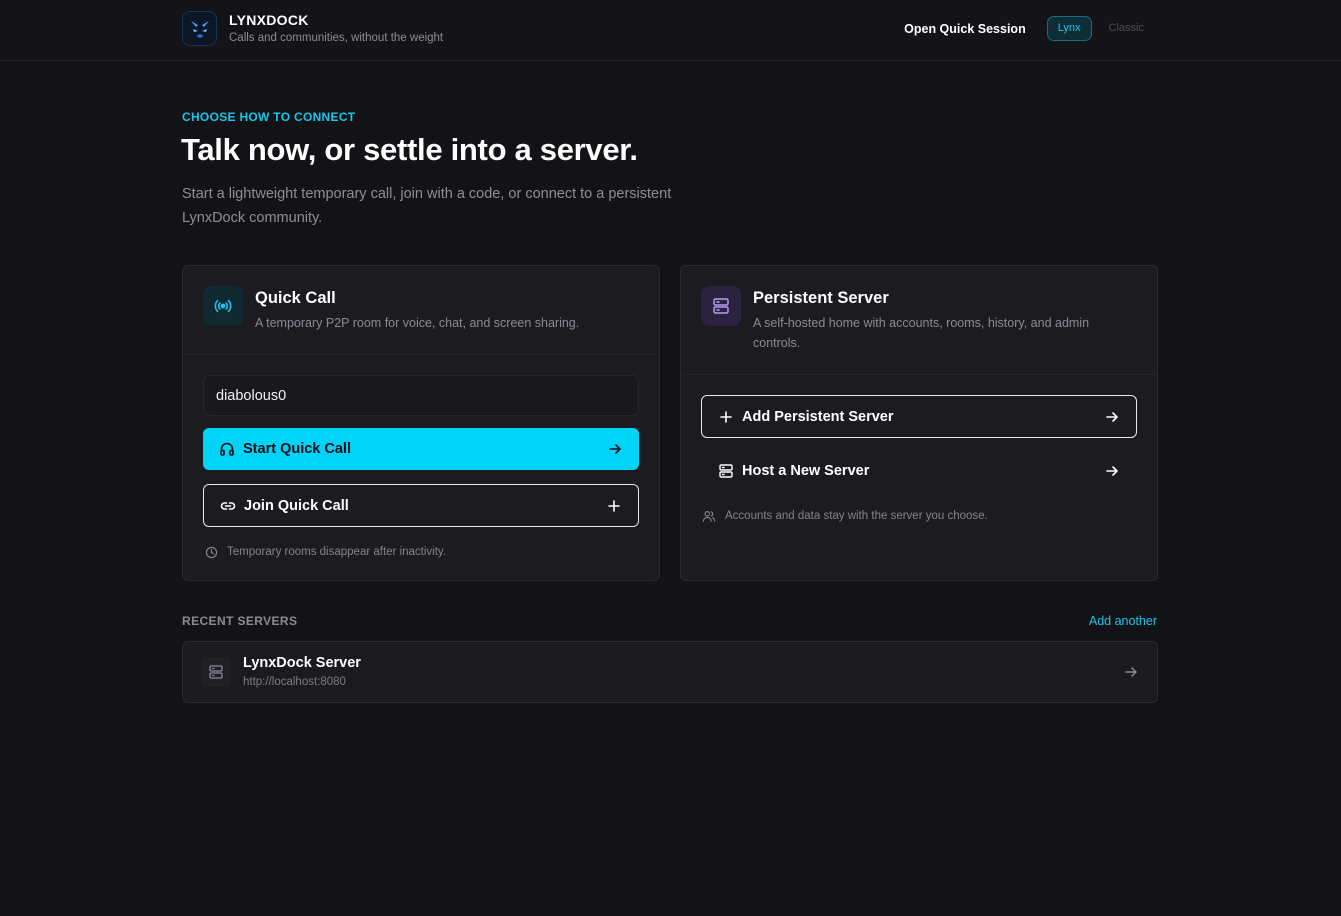 The width and height of the screenshot is (1341, 916). What do you see at coordinates (269, 117) in the screenshot?
I see `hero-eyebrow: CHOOSE HOW TO CONNECT` at bounding box center [269, 117].